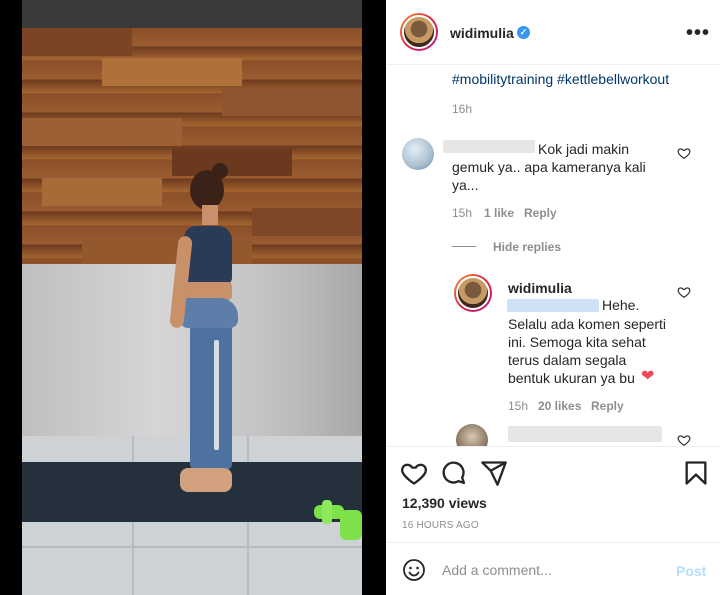 The width and height of the screenshot is (720, 595). Describe the element at coordinates (494, 473) in the screenshot. I see `share-icon` at that location.